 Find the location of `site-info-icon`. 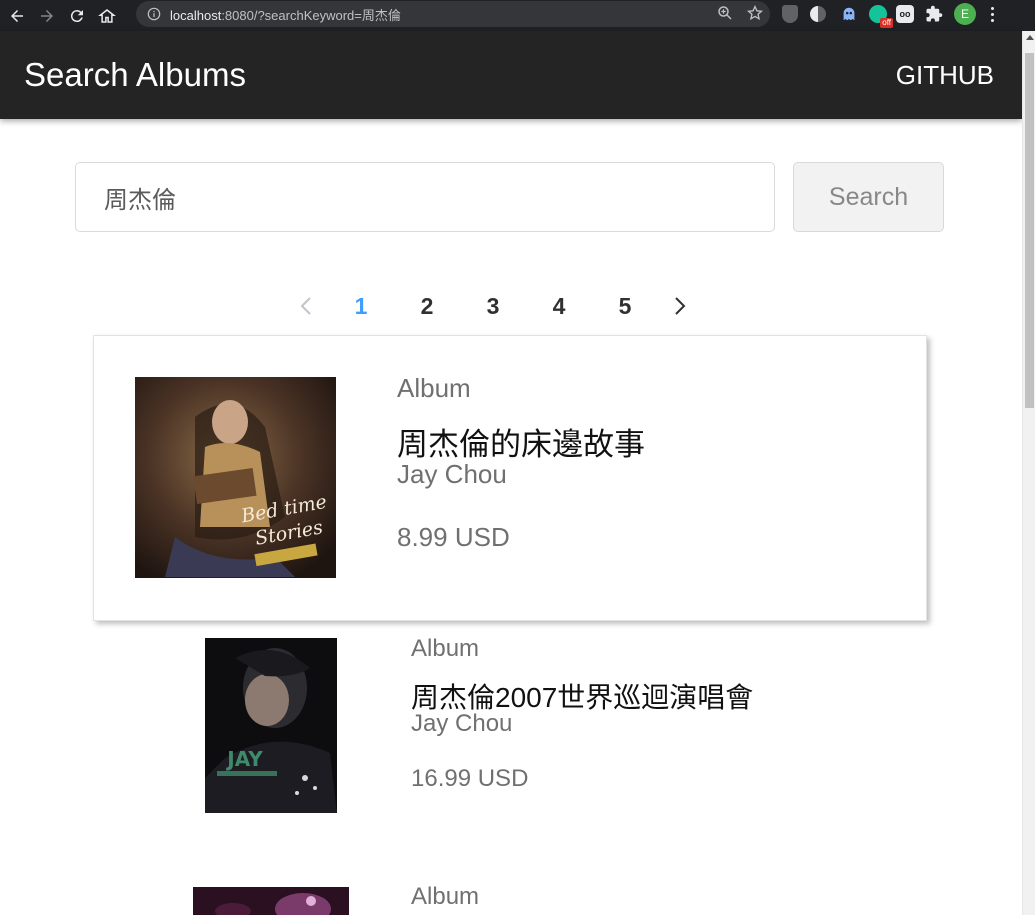

site-info-icon is located at coordinates (154, 14).